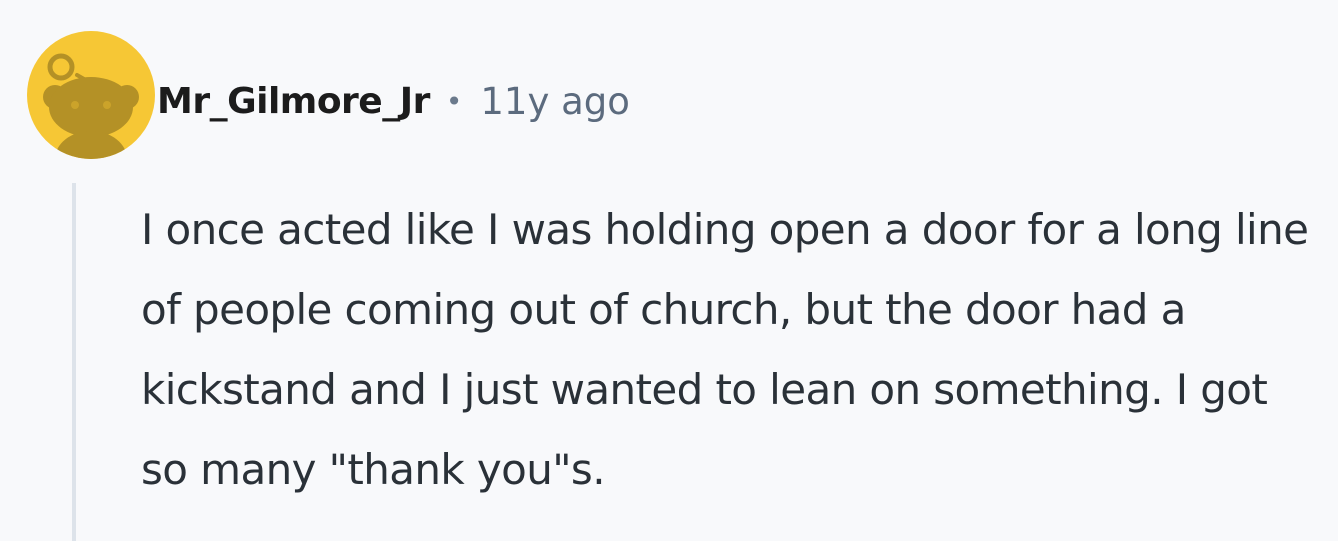 Image resolution: width=1338 pixels, height=541 pixels. What do you see at coordinates (293, 101) in the screenshot?
I see `username-link: Mr_Gilmore_Jr` at bounding box center [293, 101].